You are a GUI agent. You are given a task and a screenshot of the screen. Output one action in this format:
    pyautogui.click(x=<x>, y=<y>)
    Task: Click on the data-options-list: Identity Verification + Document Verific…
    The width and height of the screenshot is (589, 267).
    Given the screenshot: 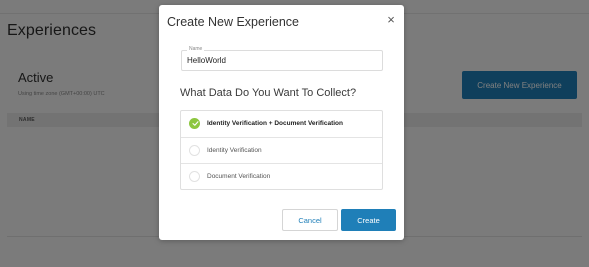 What is the action you would take?
    pyautogui.click(x=281, y=150)
    